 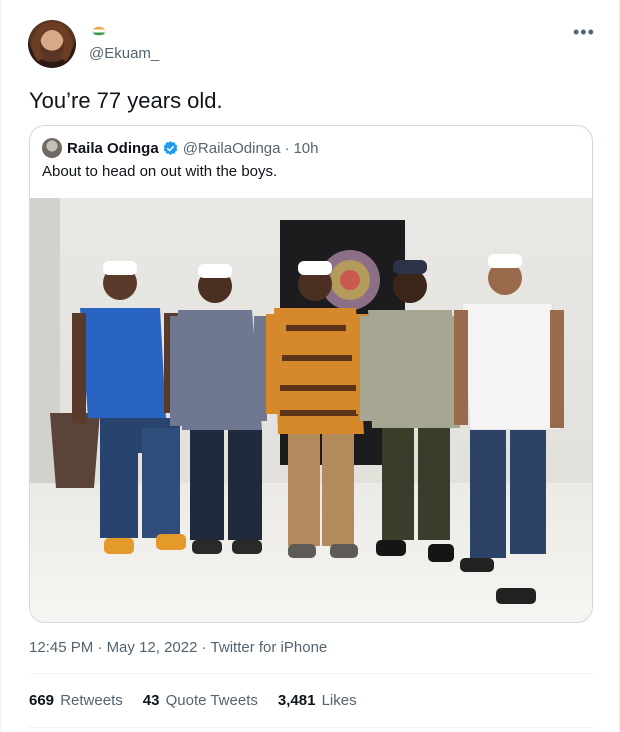 I want to click on quoted-author-handle: @RailaOdinga, so click(x=232, y=148).